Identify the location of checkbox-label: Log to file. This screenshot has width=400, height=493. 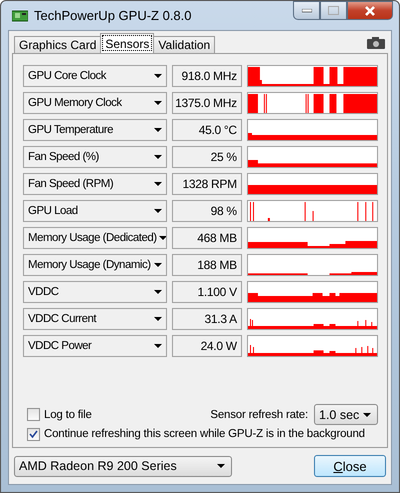
(68, 414).